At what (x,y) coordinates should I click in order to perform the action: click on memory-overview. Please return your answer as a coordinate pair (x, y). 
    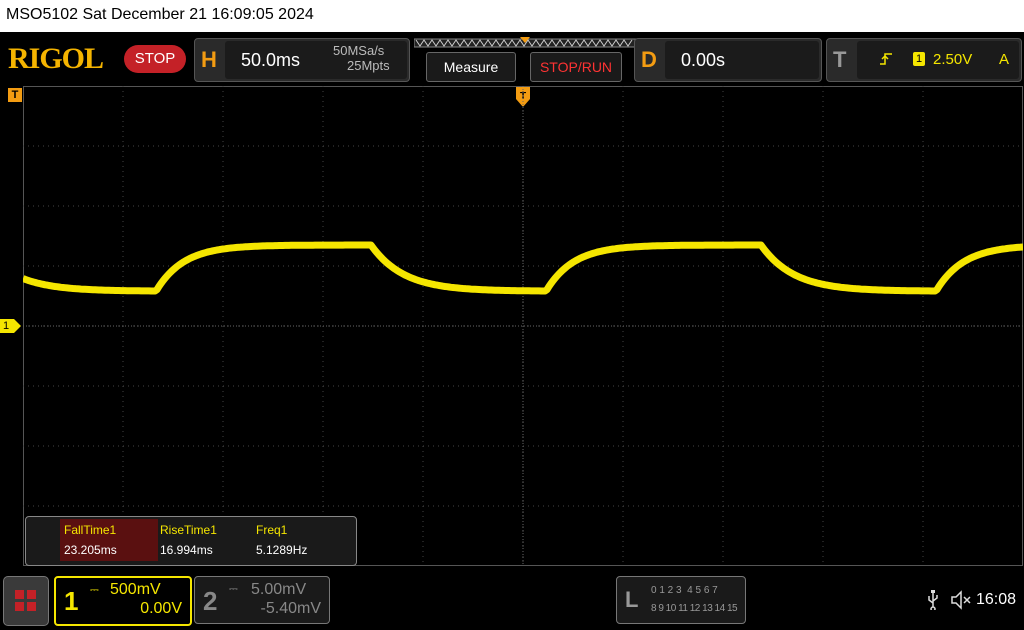
    Looking at the image, I should click on (525, 42).